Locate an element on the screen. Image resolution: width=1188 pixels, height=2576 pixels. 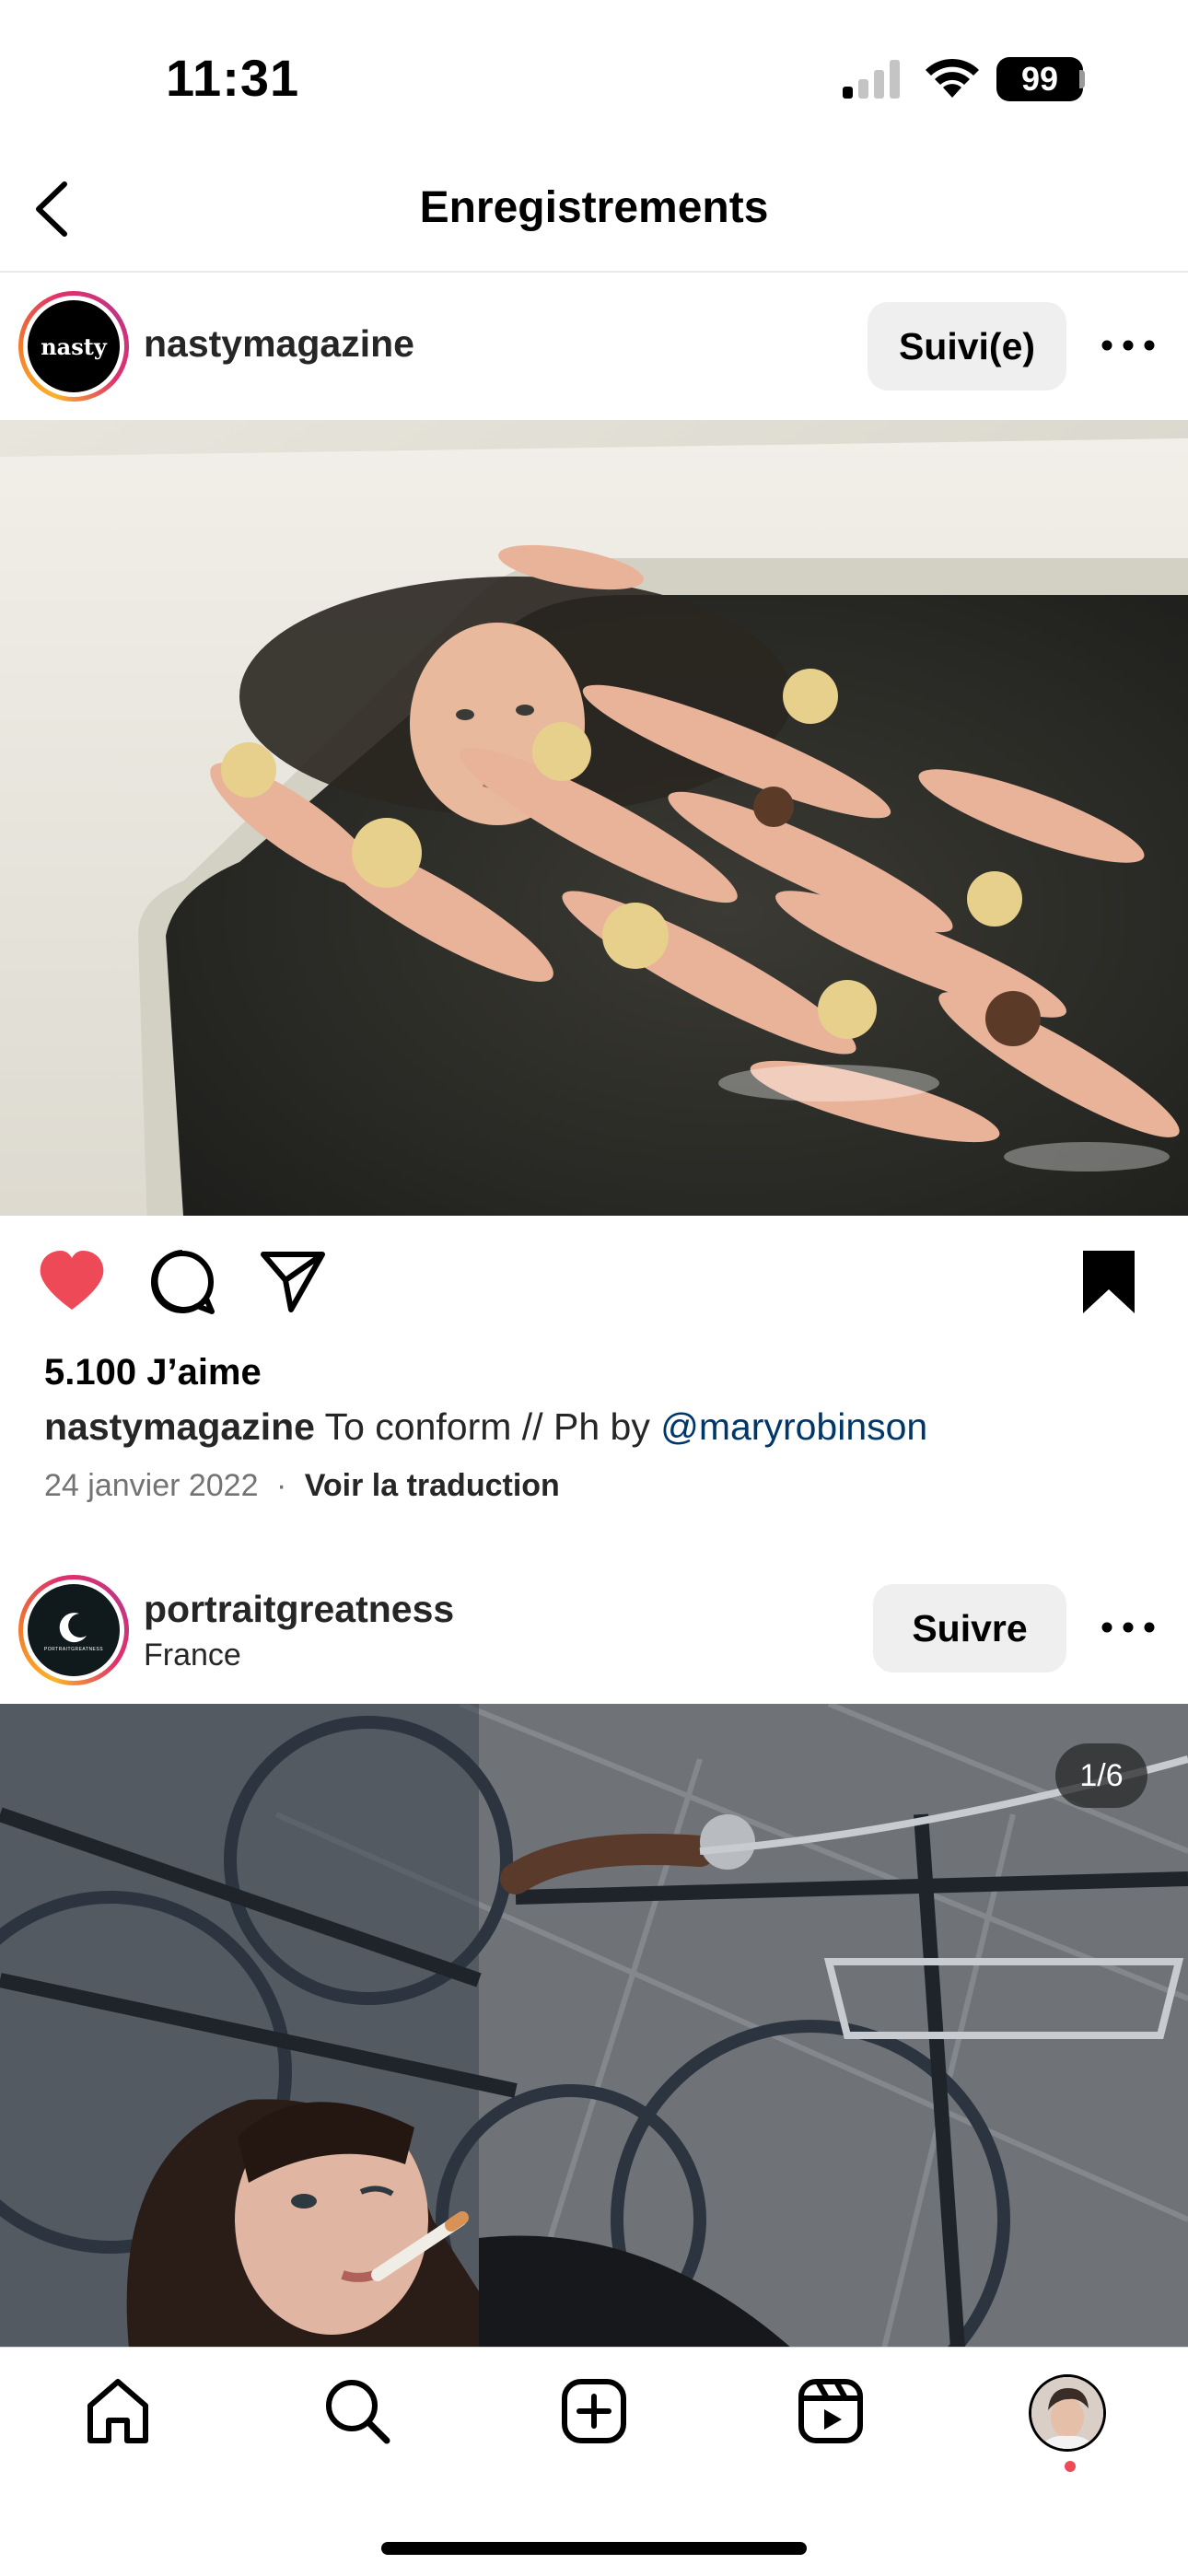
post2-username: portraitgreatness is located at coordinates (299, 1609).